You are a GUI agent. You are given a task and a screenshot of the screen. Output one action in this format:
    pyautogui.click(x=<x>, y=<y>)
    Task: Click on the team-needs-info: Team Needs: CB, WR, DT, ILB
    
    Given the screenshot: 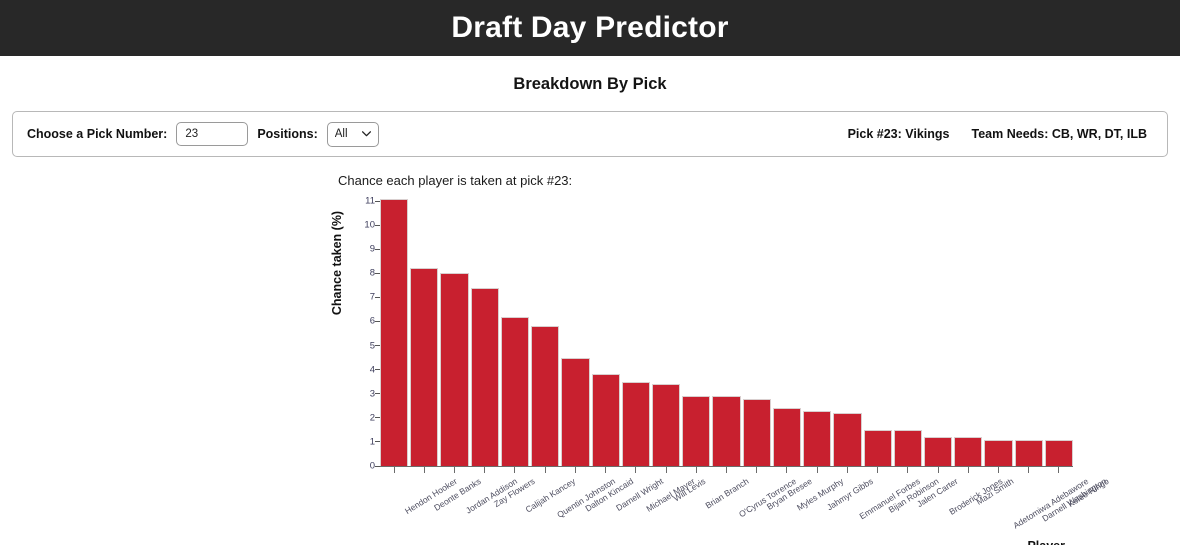 What is the action you would take?
    pyautogui.click(x=1059, y=134)
    